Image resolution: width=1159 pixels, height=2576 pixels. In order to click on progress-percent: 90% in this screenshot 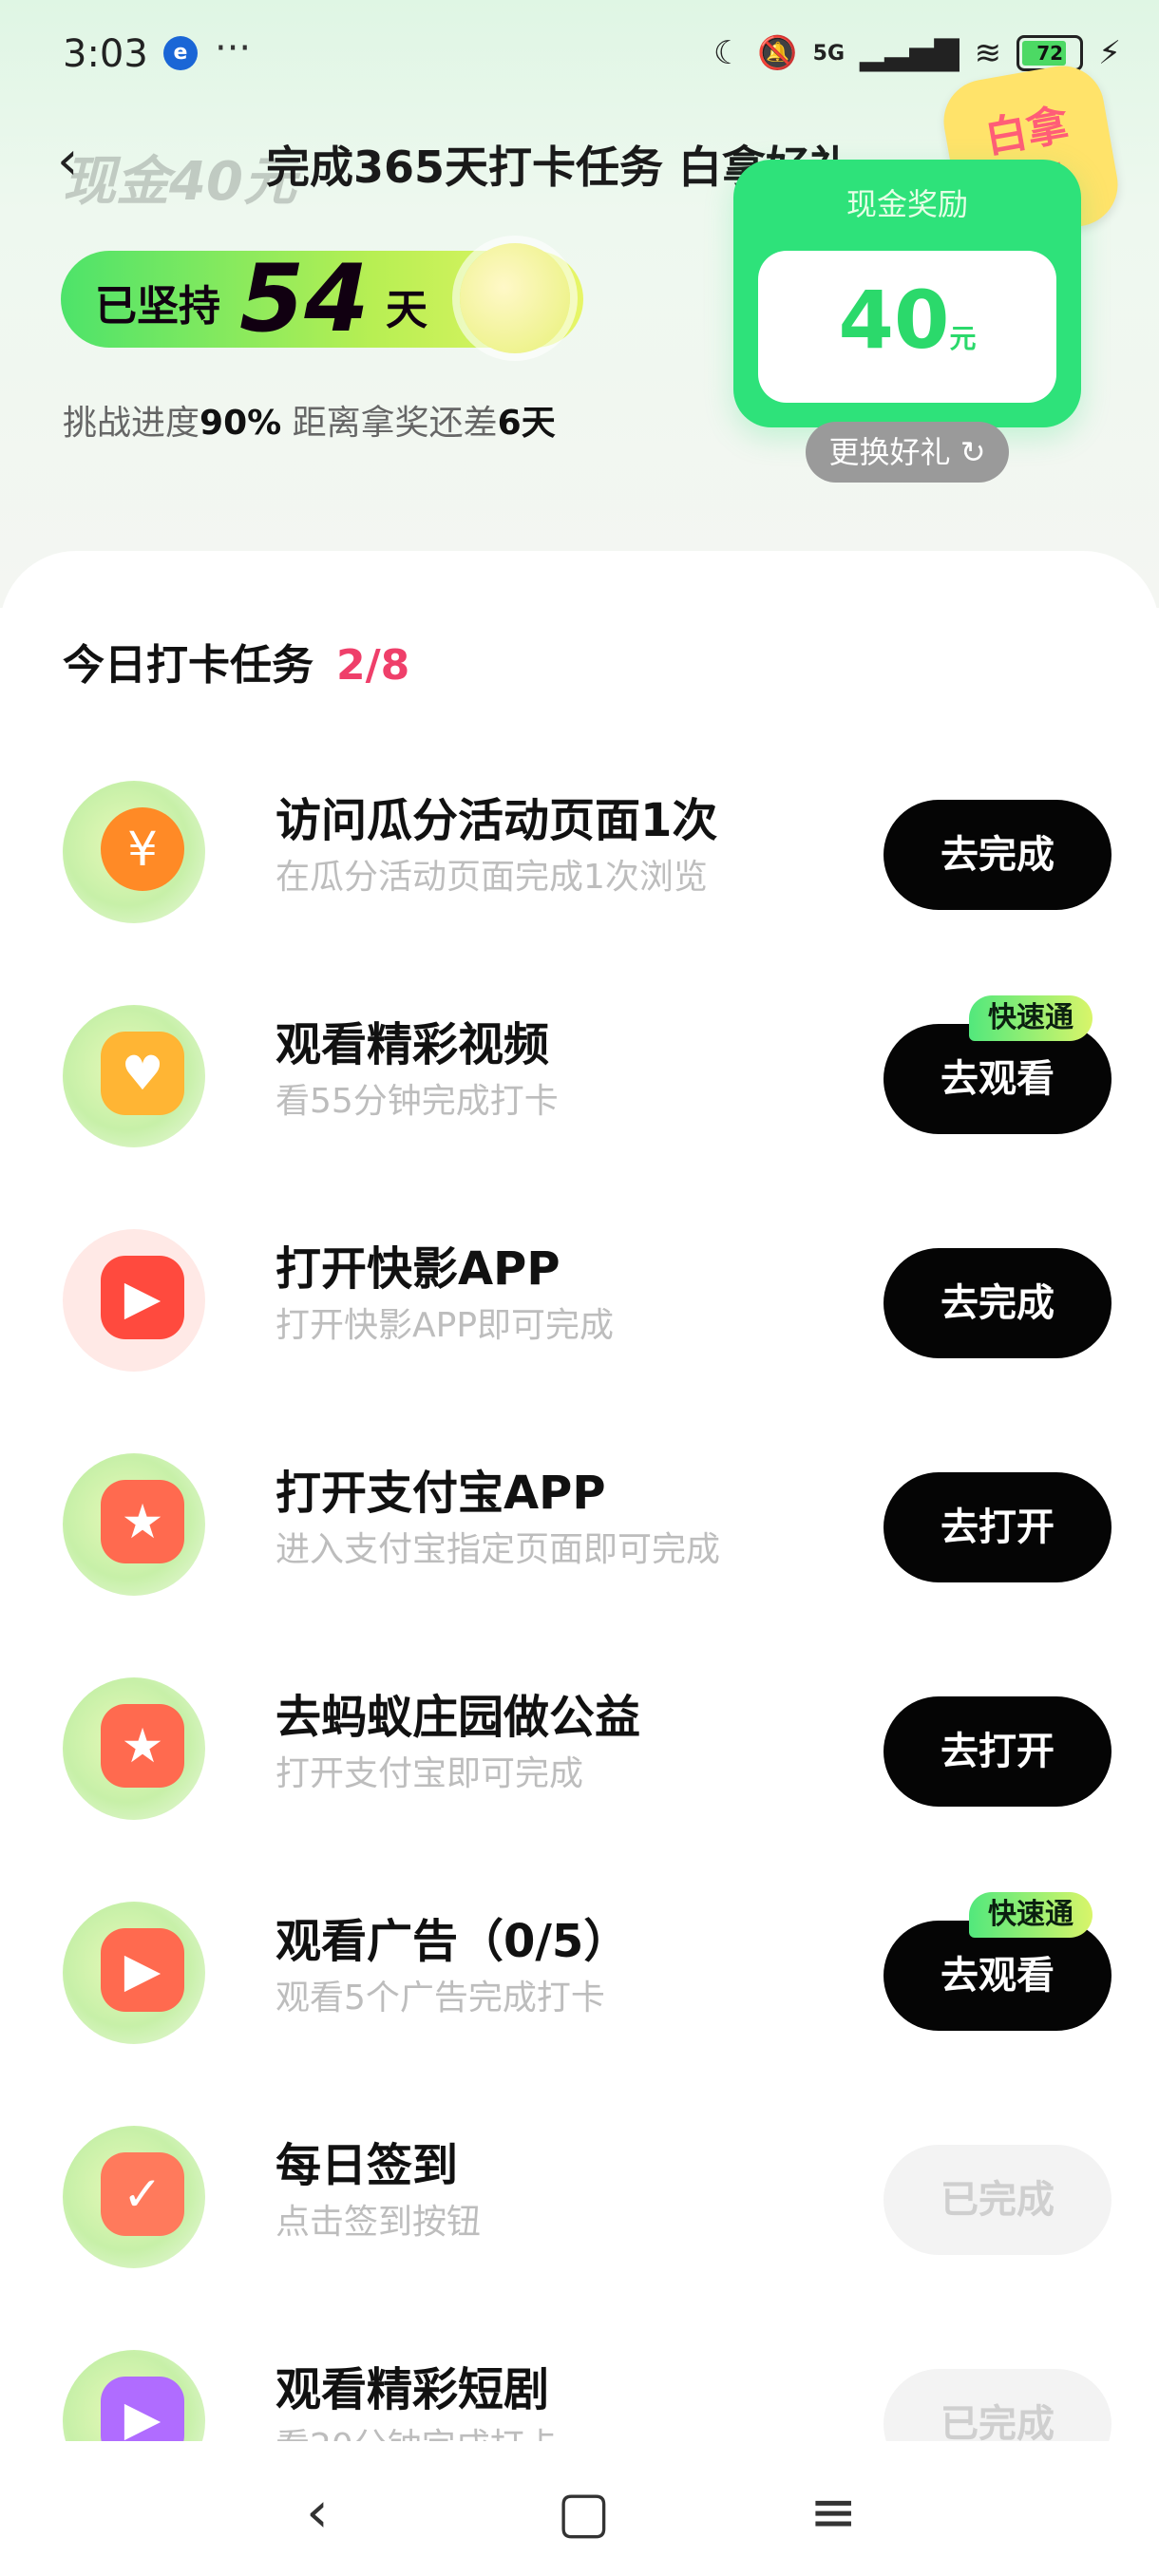, I will do `click(241, 423)`.